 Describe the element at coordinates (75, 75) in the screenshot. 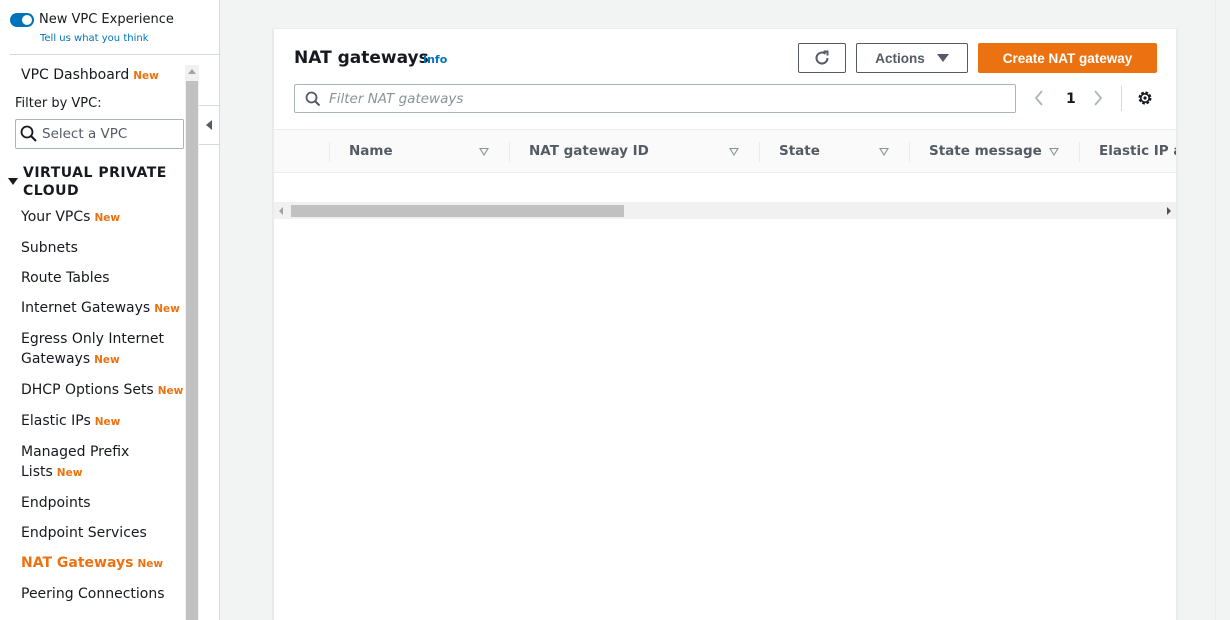

I see `sidebar-item-label: VPC Dashboard` at that location.